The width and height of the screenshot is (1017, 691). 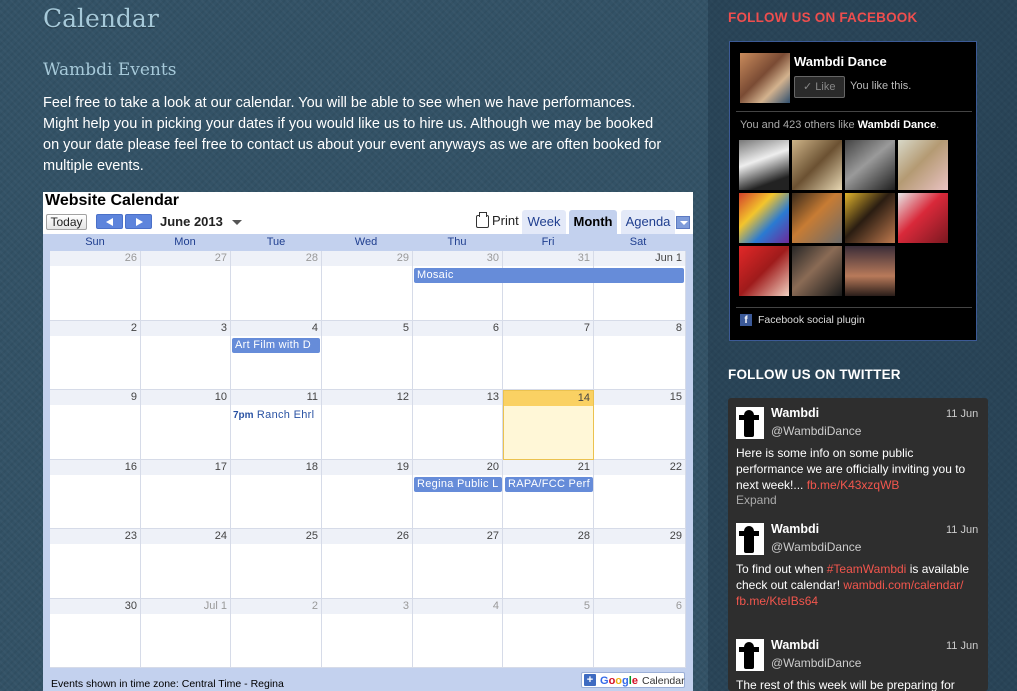 I want to click on day-number: 24, so click(x=220, y=536).